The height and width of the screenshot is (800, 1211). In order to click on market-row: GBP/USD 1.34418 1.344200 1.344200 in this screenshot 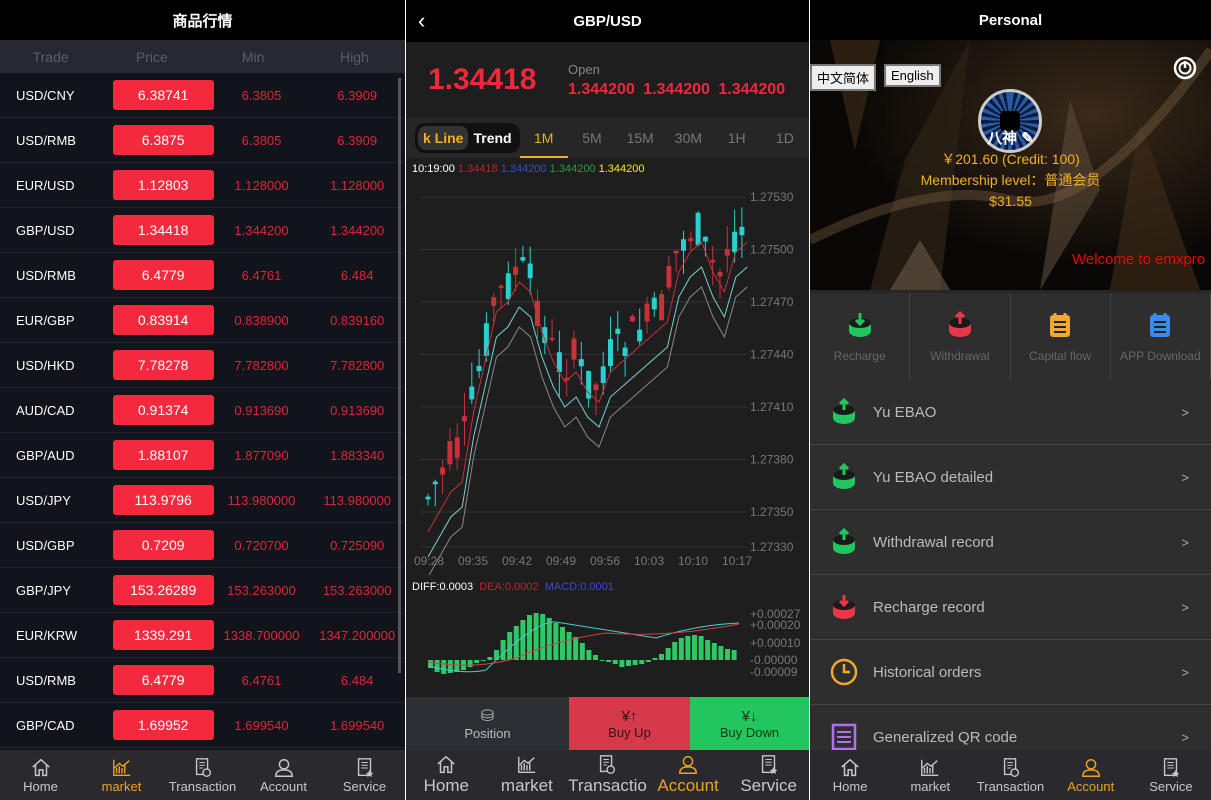, I will do `click(202, 230)`.